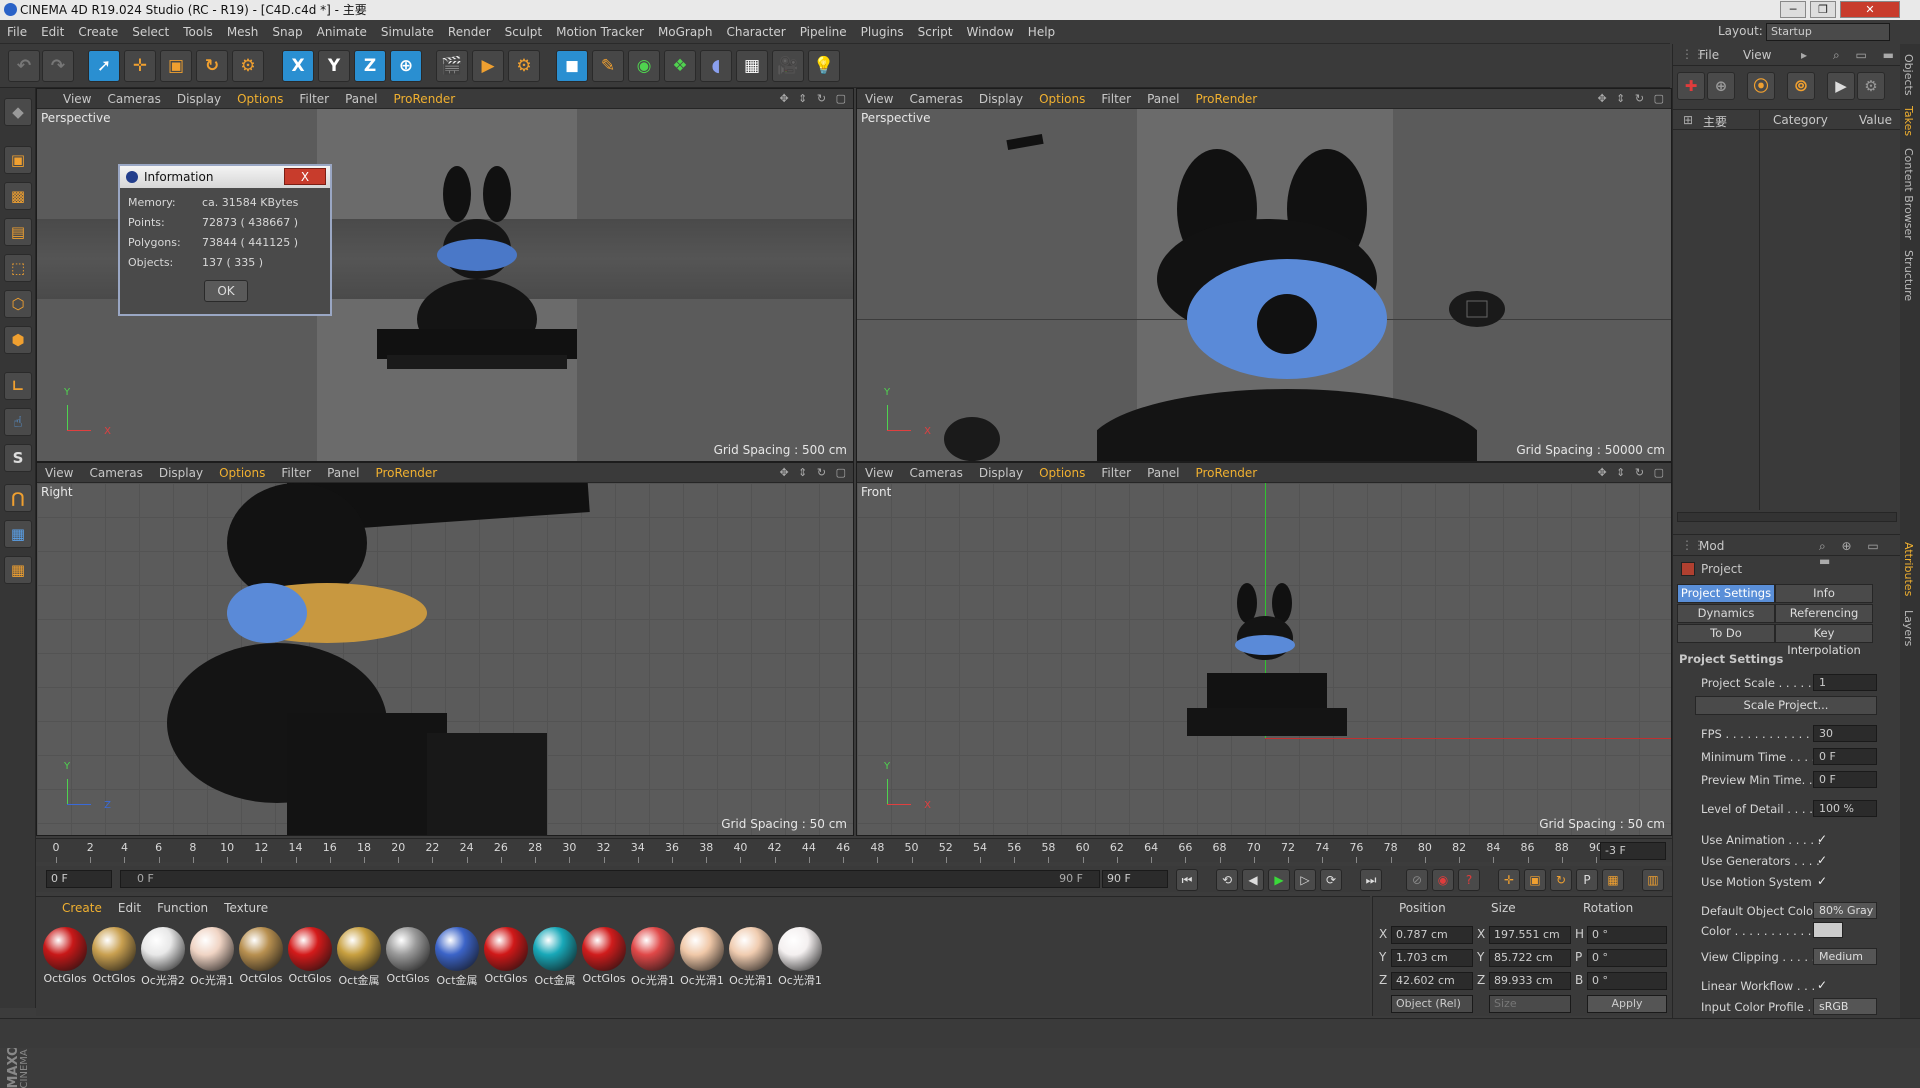  Describe the element at coordinates (935, 32) in the screenshot. I see `menu-script: Script` at that location.